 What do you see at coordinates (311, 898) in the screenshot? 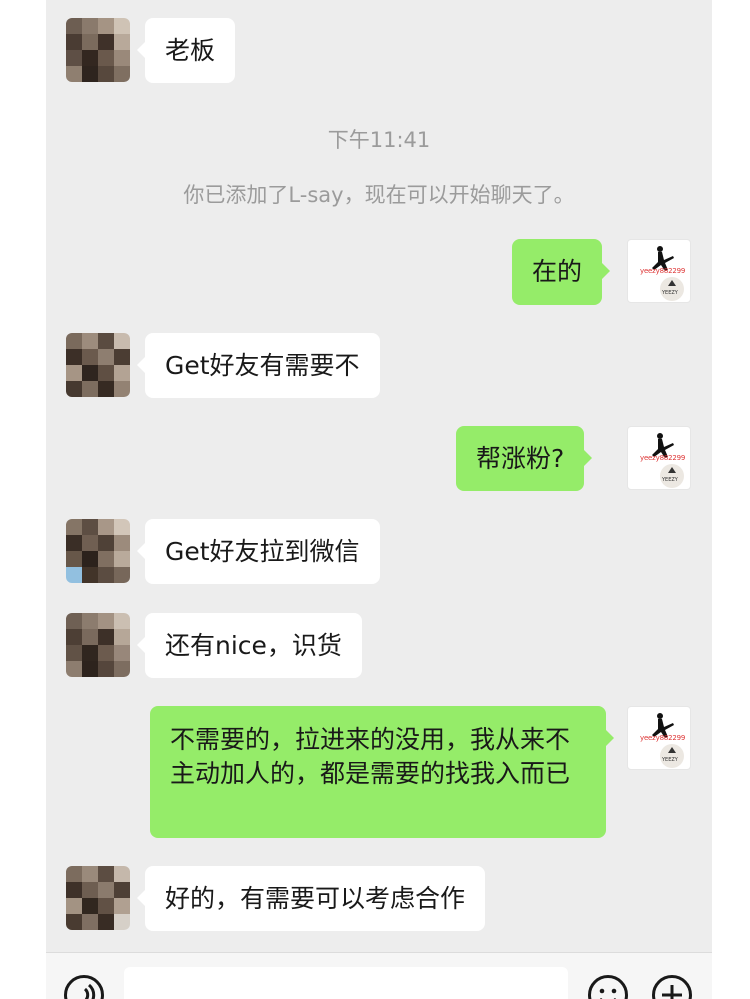
I see `incoming-message-bubble: 好的，有需要可以考虑合作` at bounding box center [311, 898].